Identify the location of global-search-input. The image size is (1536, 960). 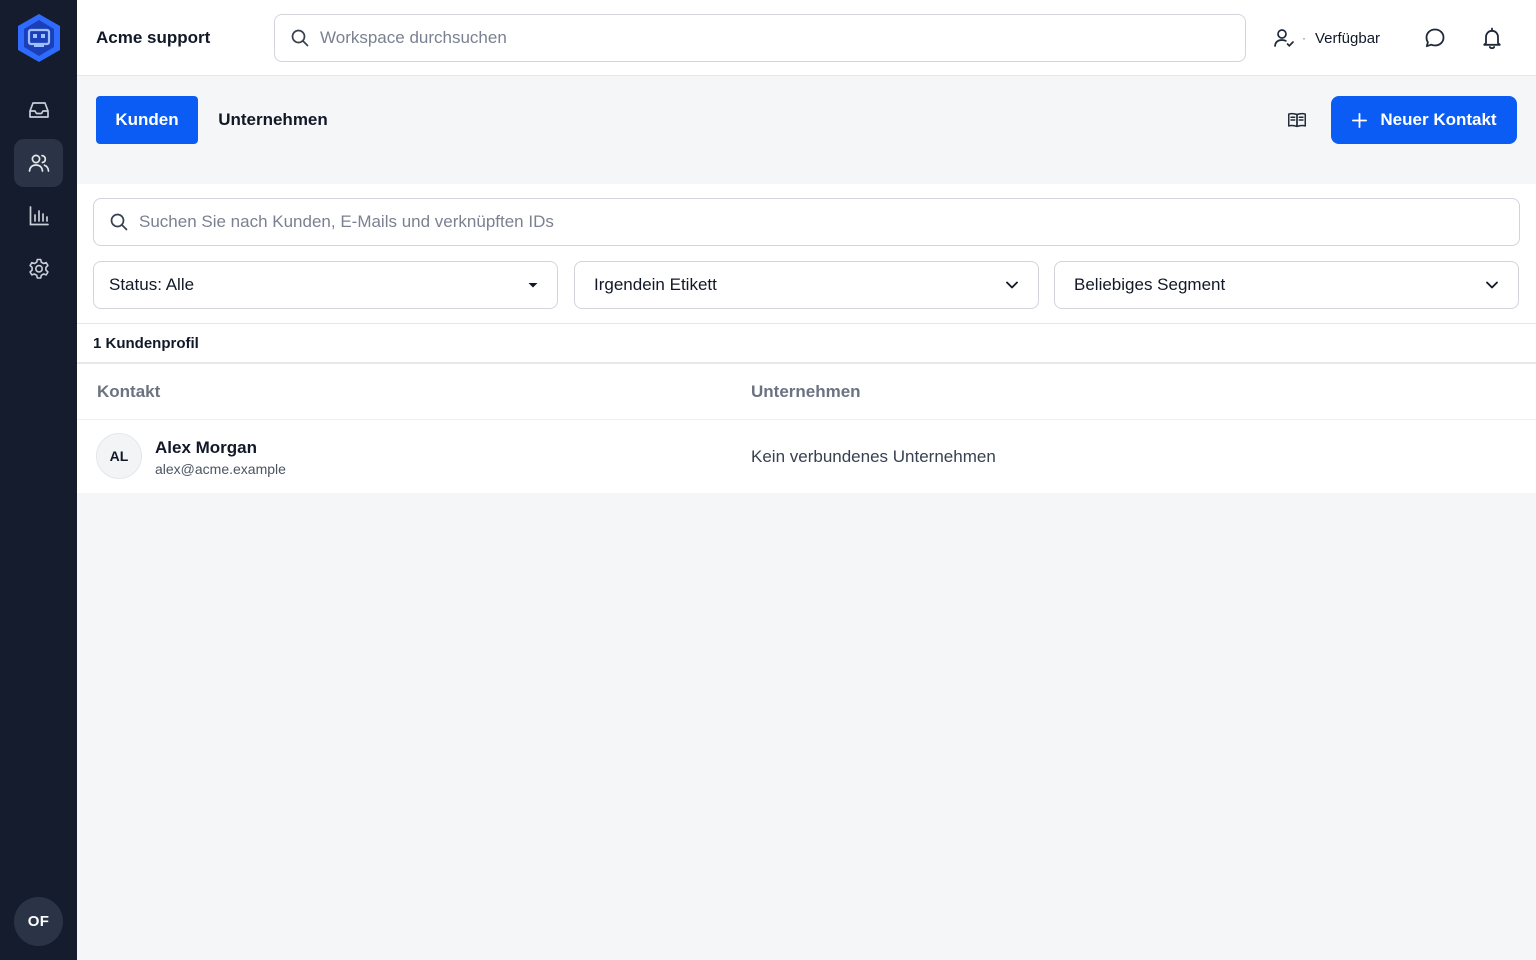
(782, 38).